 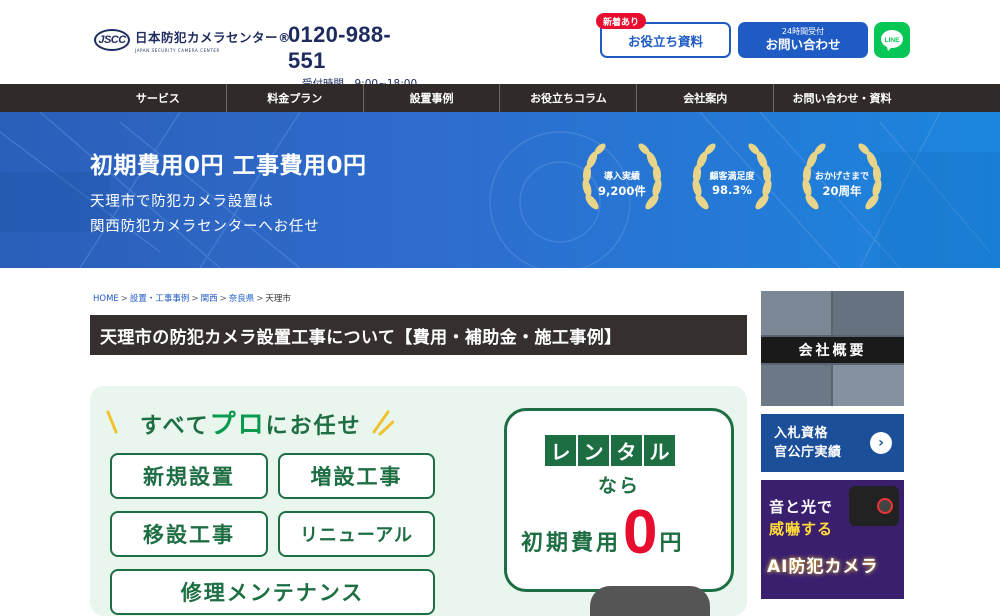 I want to click on sidebar-ai-camera-banner: 音と光で 威嚇する AI防犯カメラ, so click(x=832, y=539).